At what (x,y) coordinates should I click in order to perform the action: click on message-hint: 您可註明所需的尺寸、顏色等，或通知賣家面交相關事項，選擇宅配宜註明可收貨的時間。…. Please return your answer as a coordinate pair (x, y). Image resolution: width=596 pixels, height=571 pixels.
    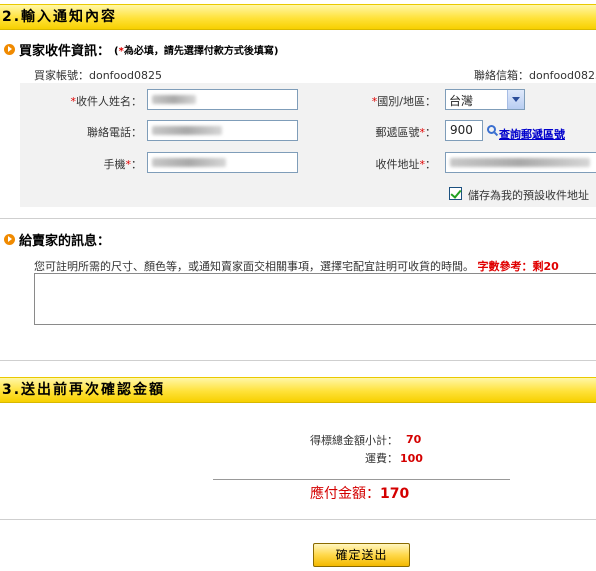
    Looking at the image, I should click on (296, 266).